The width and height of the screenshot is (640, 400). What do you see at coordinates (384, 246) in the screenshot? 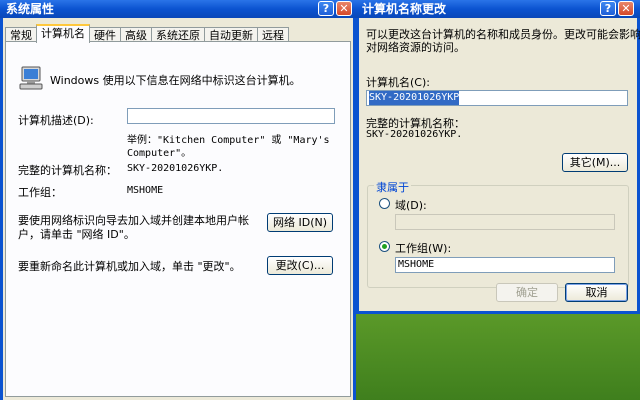
I see `workgroup-radio` at bounding box center [384, 246].